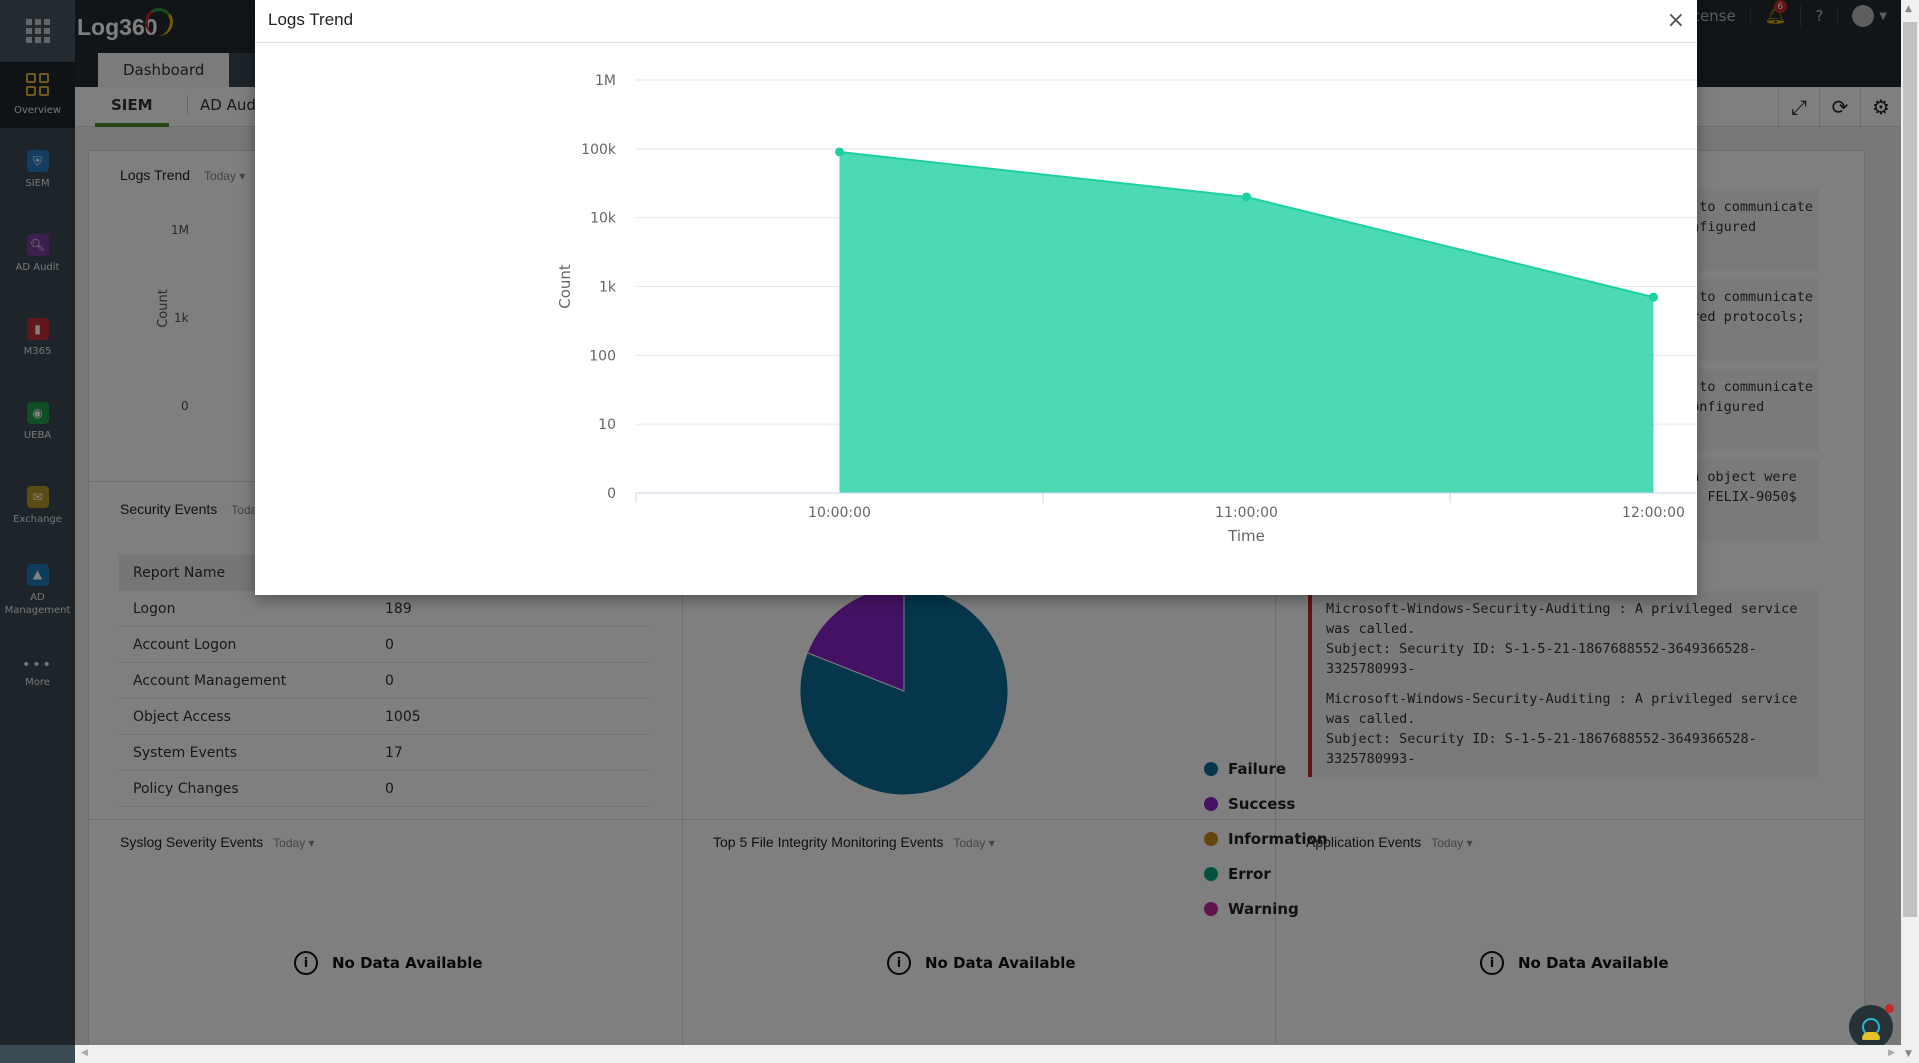 Image resolution: width=1919 pixels, height=1063 pixels. I want to click on chat-notification-dot, so click(1889, 1008).